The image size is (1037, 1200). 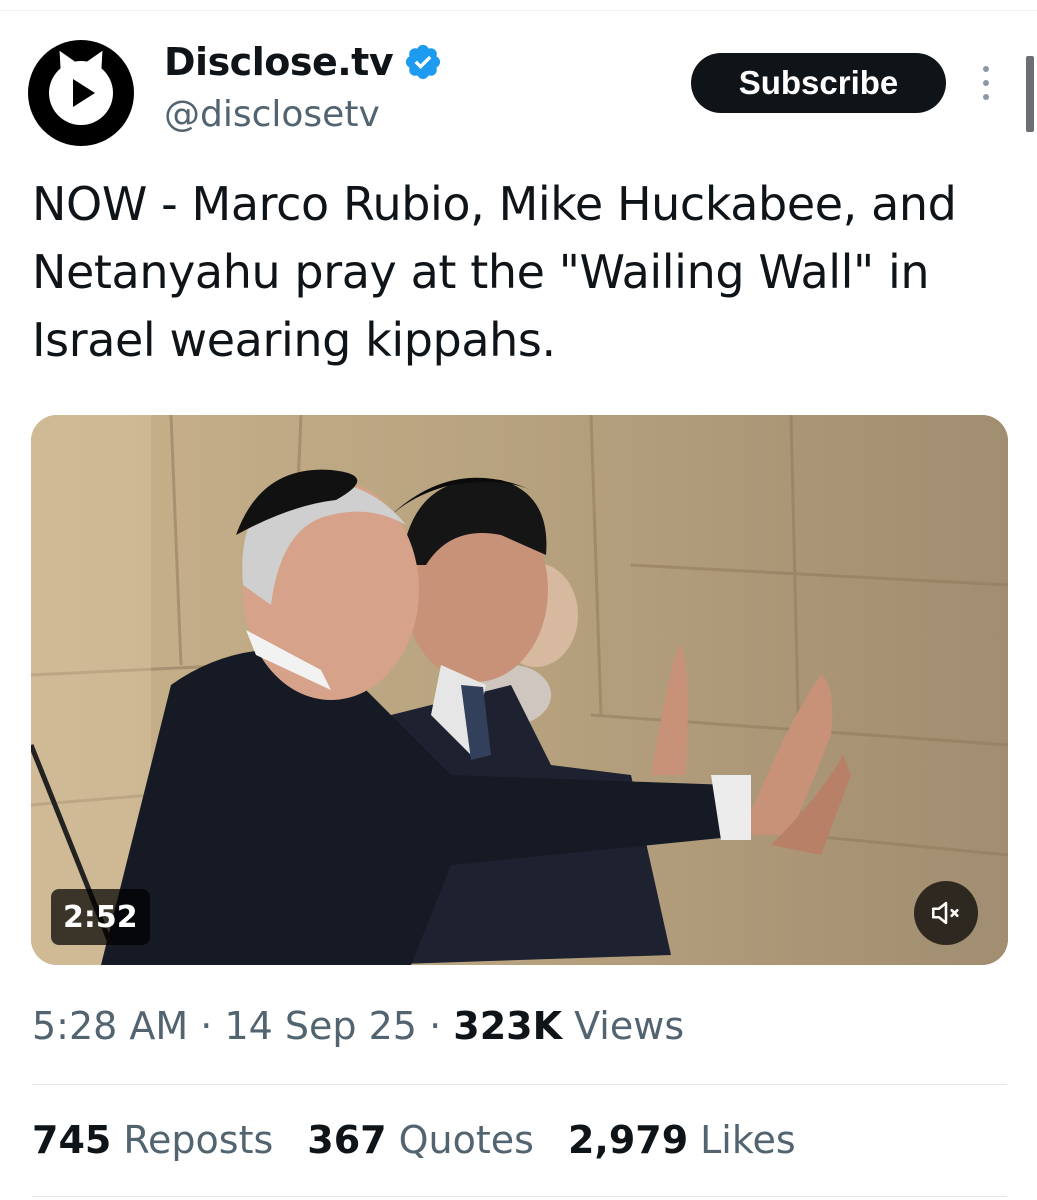 What do you see at coordinates (748, 1140) in the screenshot?
I see `likes-label: Likes` at bounding box center [748, 1140].